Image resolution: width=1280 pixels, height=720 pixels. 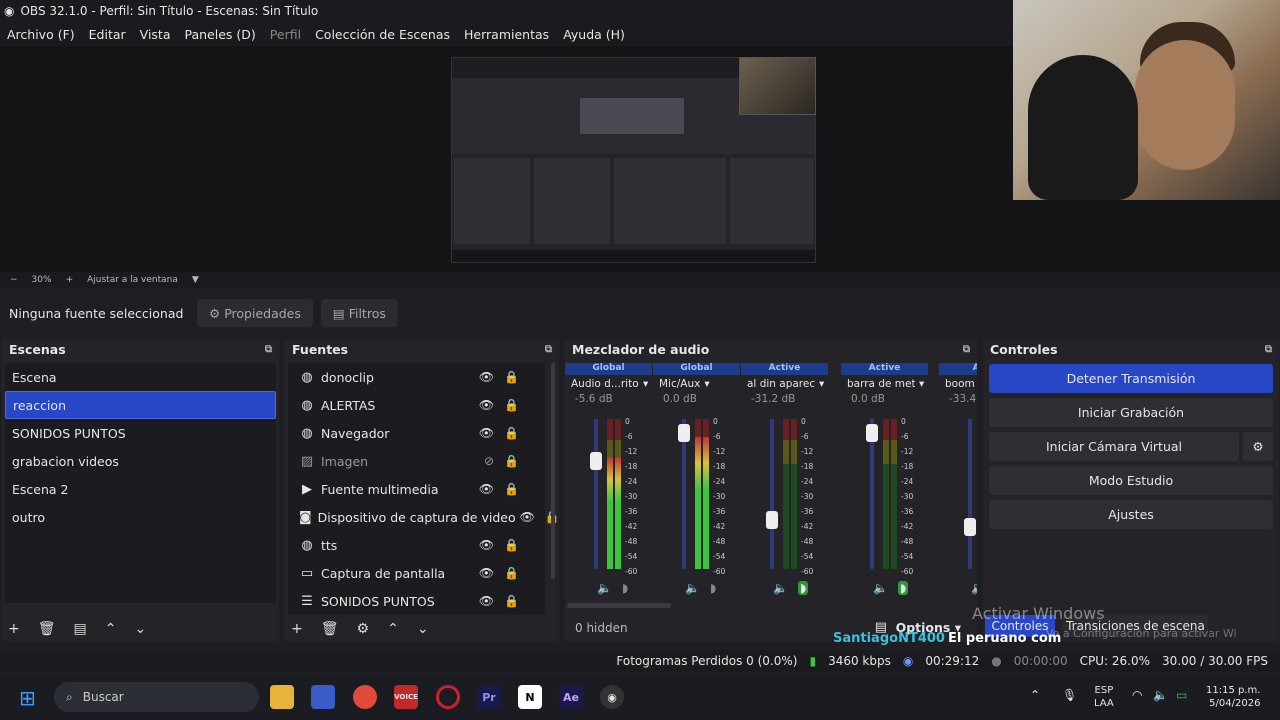 What do you see at coordinates (323, 697) in the screenshot?
I see `store-icon` at bounding box center [323, 697].